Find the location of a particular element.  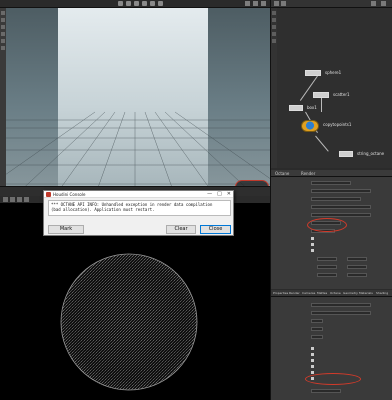

minimize-icon: — is located at coordinates (209, 194).